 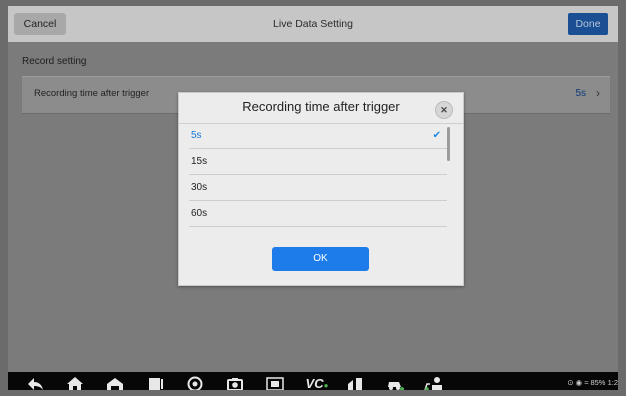 I want to click on page-title: Live Data Setting, so click(x=313, y=24).